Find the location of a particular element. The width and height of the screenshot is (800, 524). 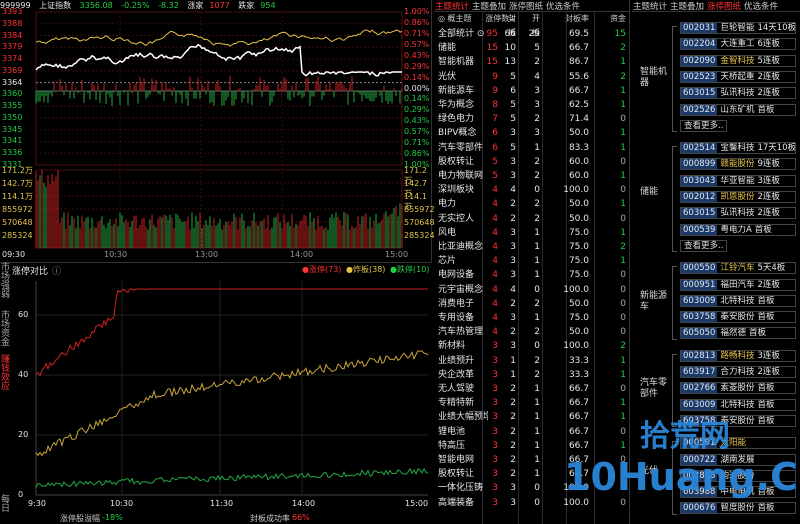

stock-chip: 000899 赣能股份 9连板 is located at coordinates (738, 164).